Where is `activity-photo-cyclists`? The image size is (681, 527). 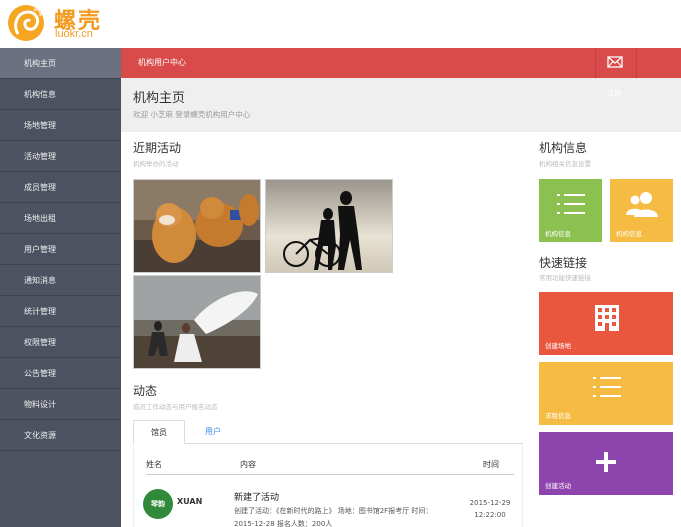 activity-photo-cyclists is located at coordinates (329, 226).